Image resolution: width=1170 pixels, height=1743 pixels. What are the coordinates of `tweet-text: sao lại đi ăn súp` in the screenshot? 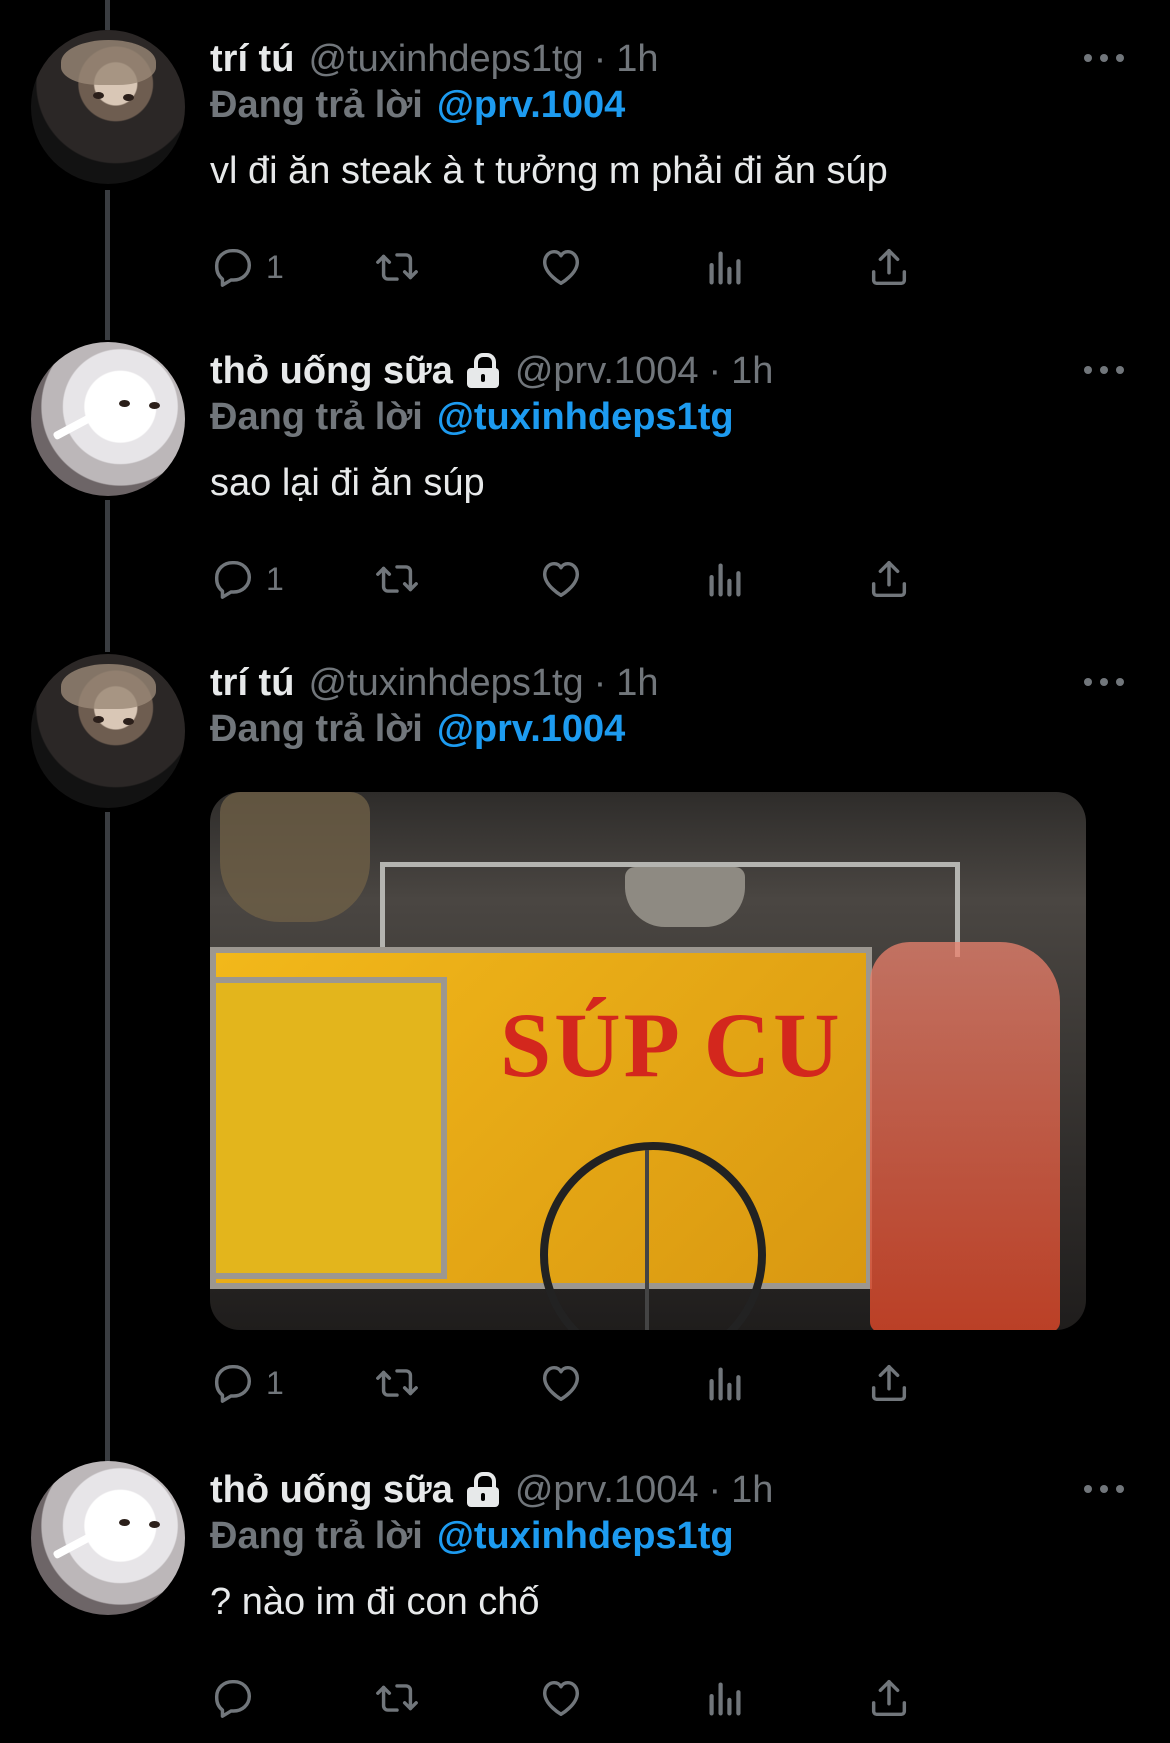 It's located at (347, 483).